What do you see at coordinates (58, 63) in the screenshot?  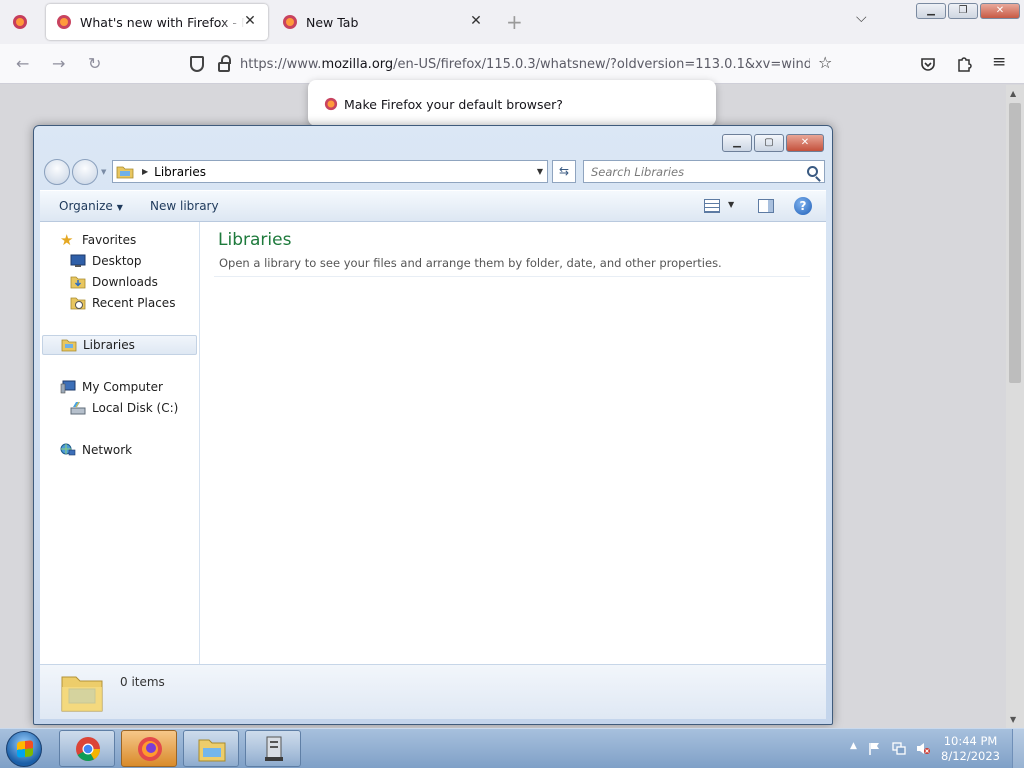 I see `forward-arrow-icon: →` at bounding box center [58, 63].